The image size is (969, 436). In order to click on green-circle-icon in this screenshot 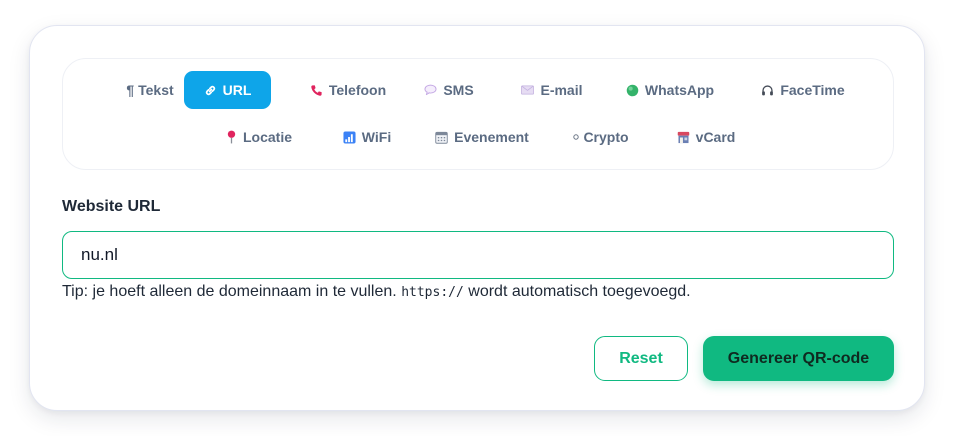, I will do `click(632, 90)`.